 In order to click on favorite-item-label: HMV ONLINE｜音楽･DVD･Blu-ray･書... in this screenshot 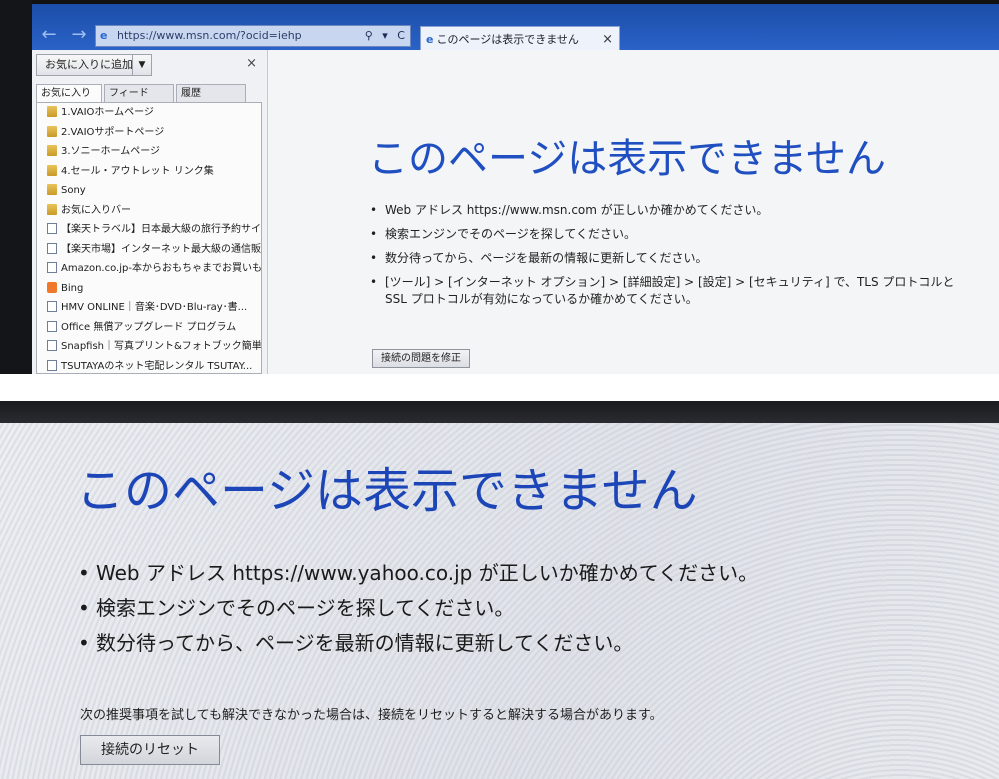, I will do `click(154, 307)`.